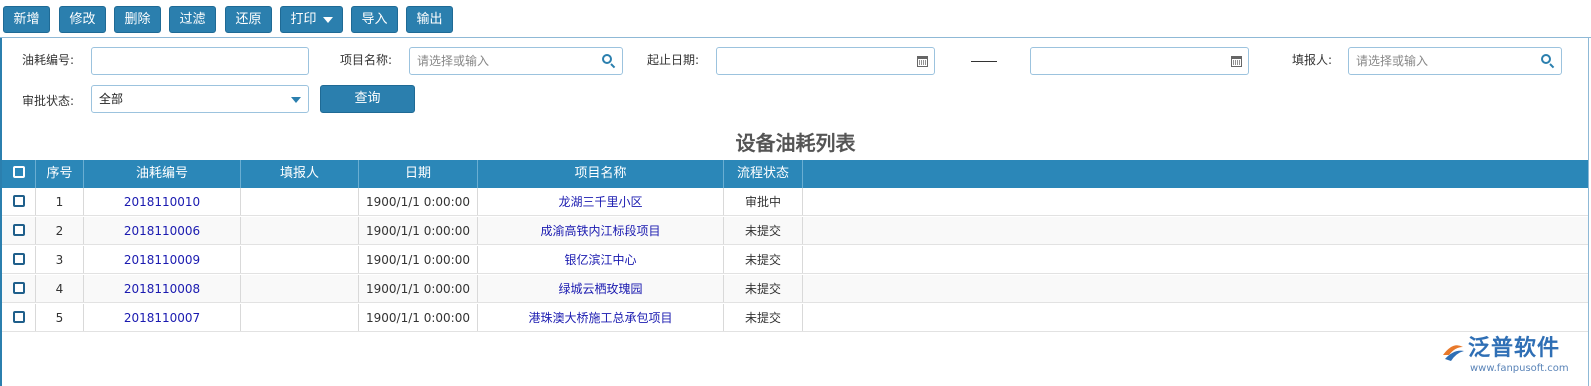 Image resolution: width=1591 pixels, height=386 pixels. What do you see at coordinates (200, 99) in the screenshot?
I see `status-select: 全部` at bounding box center [200, 99].